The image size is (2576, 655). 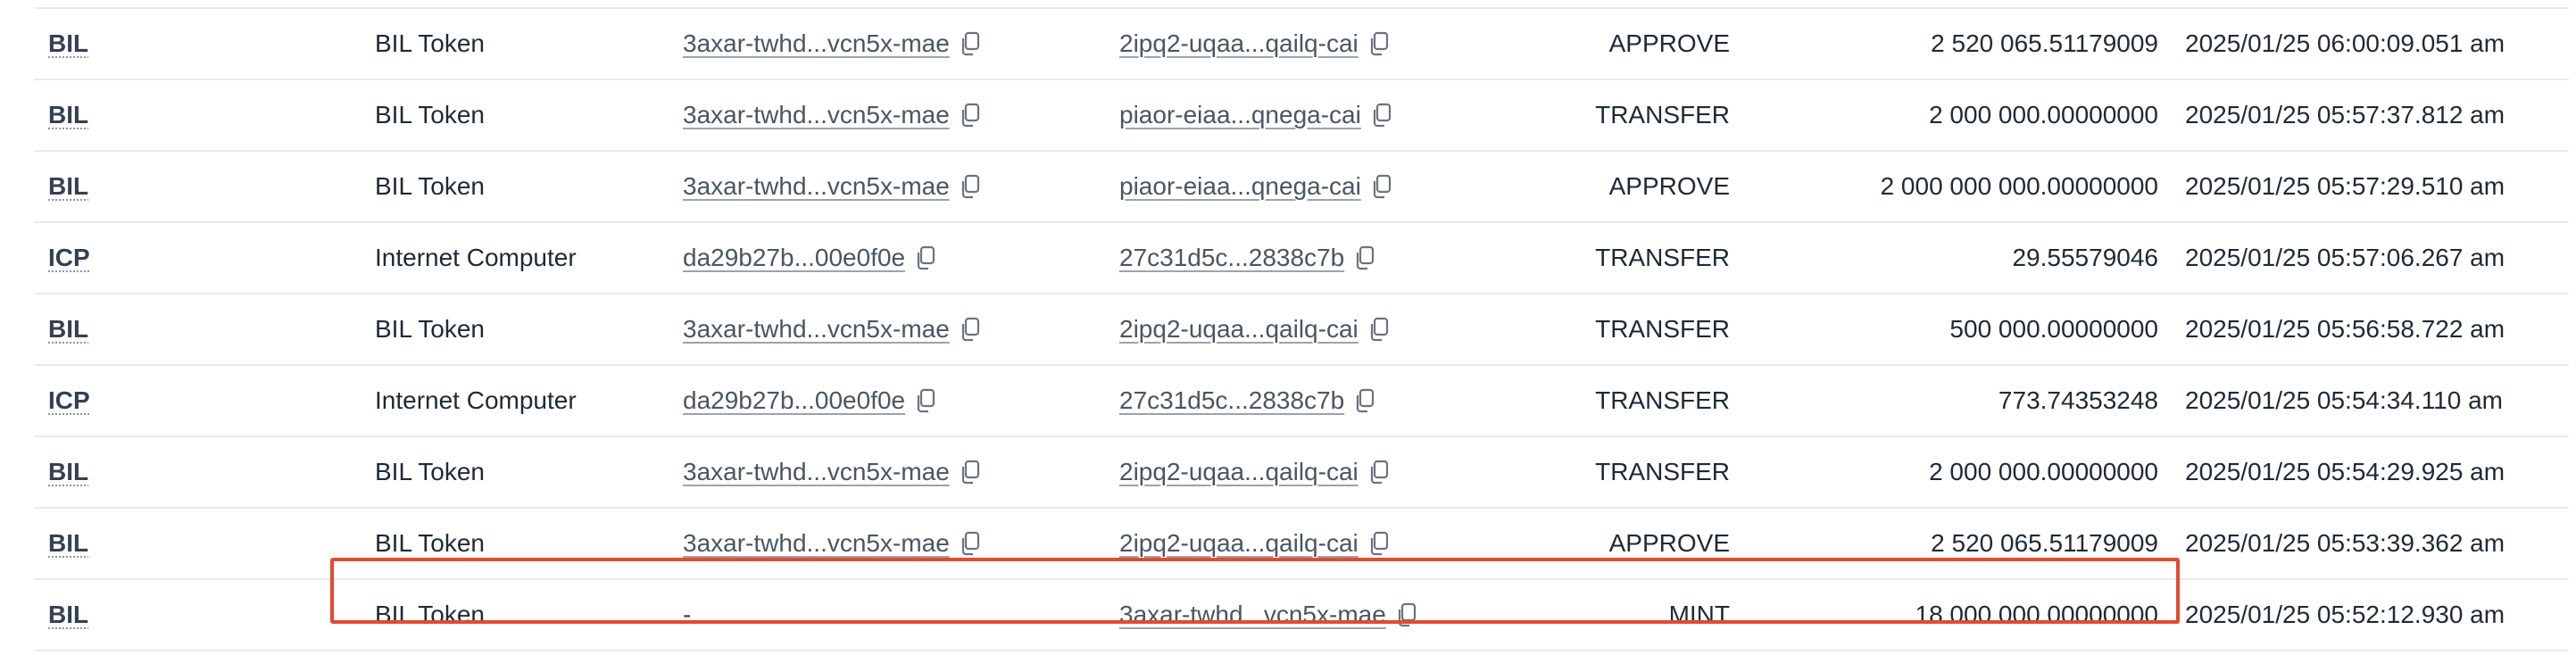 I want to click on amount: 773.74353248, so click(x=2078, y=400).